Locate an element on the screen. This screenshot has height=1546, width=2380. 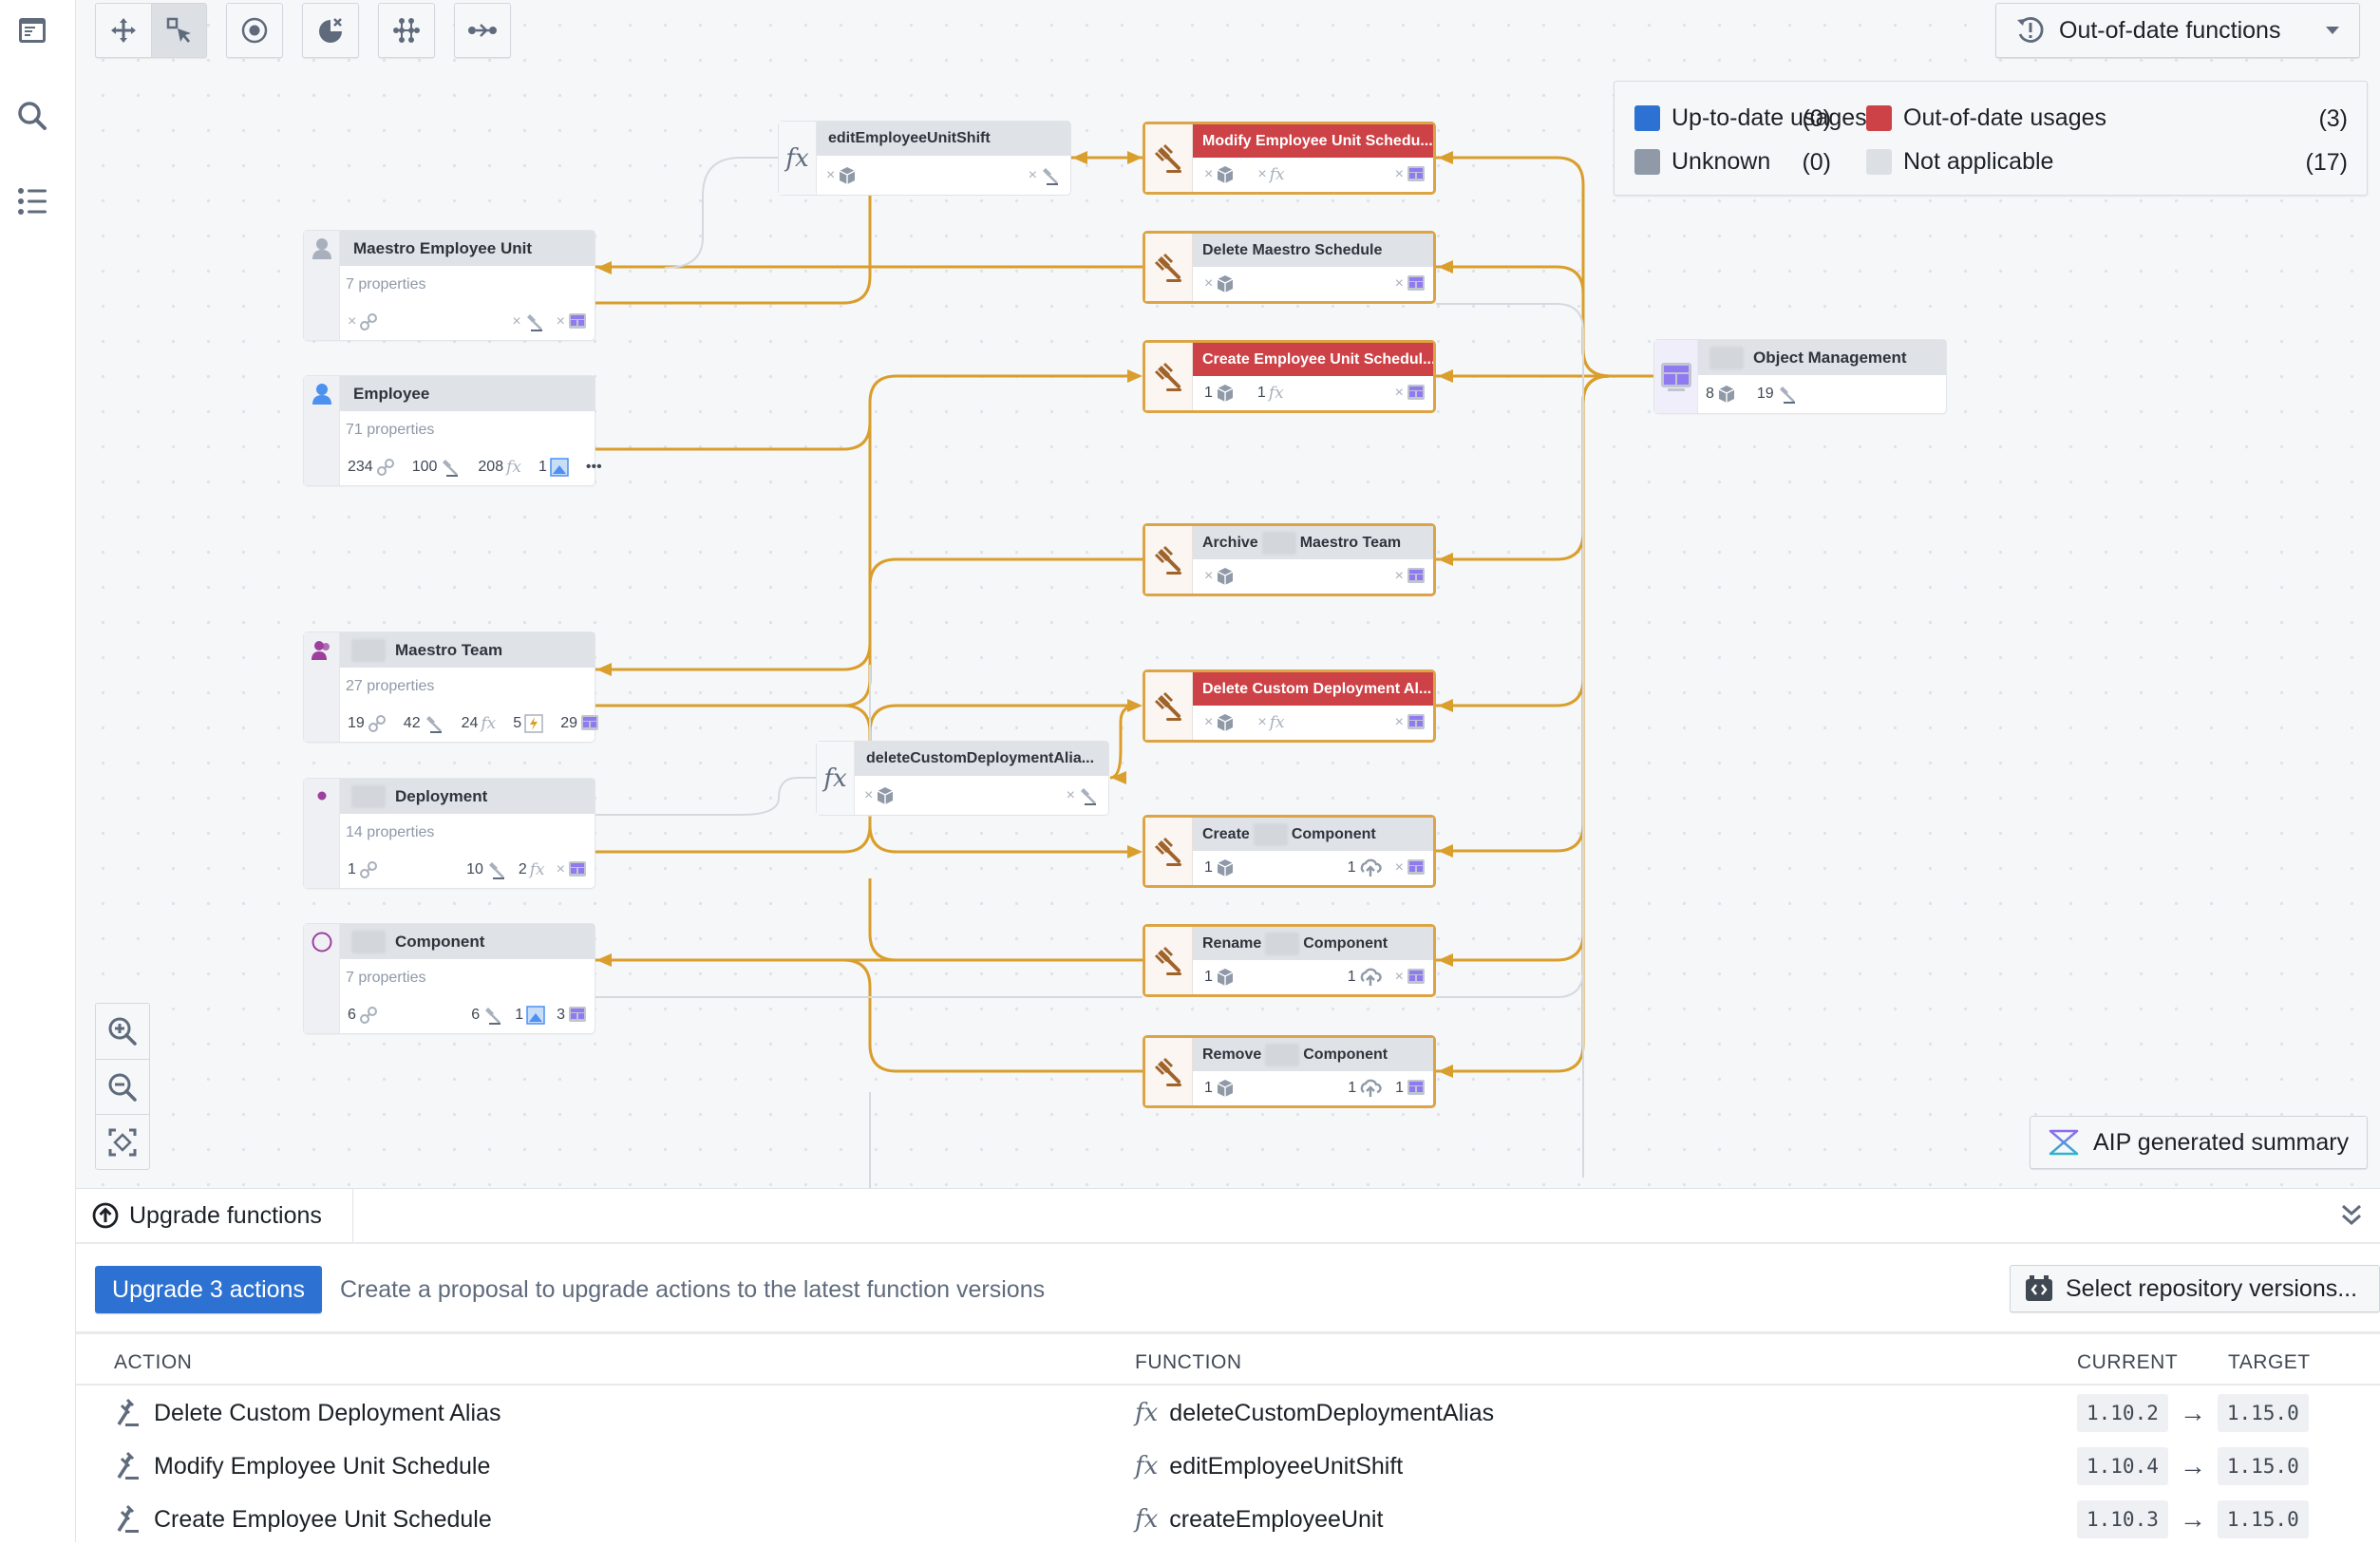
action-type-node: Create Component 1 1 × is located at coordinates (1289, 851).